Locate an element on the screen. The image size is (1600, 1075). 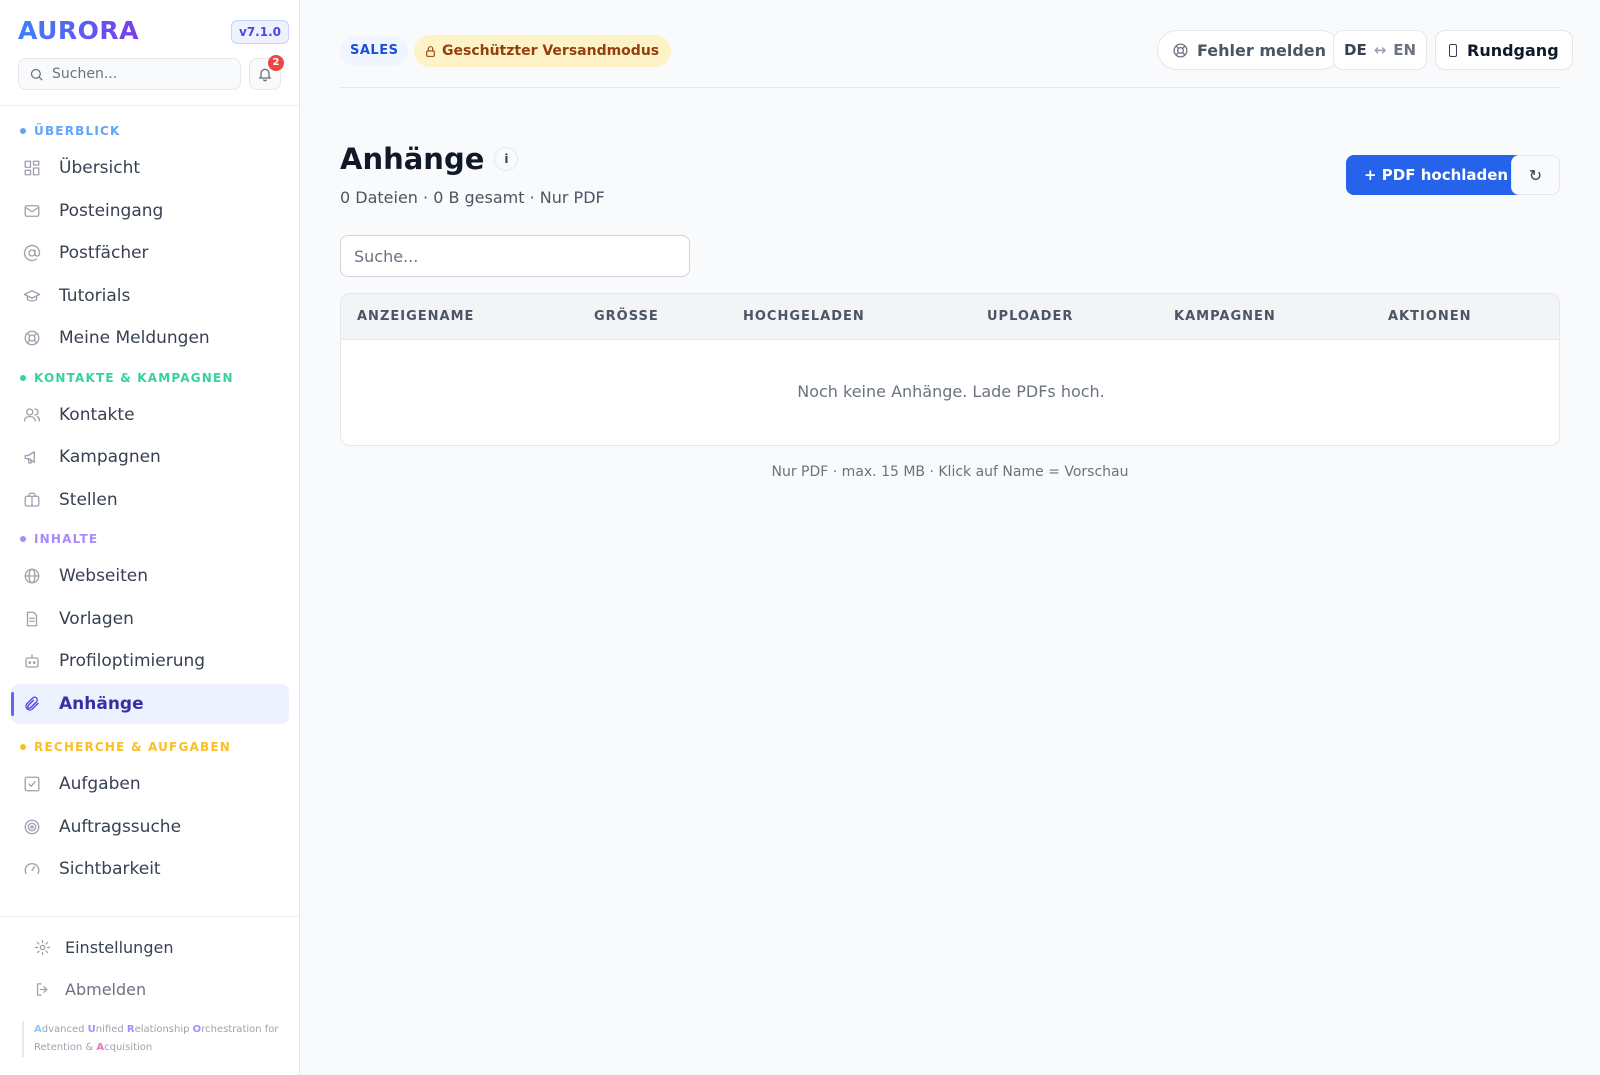
lock-icon is located at coordinates (430, 51).